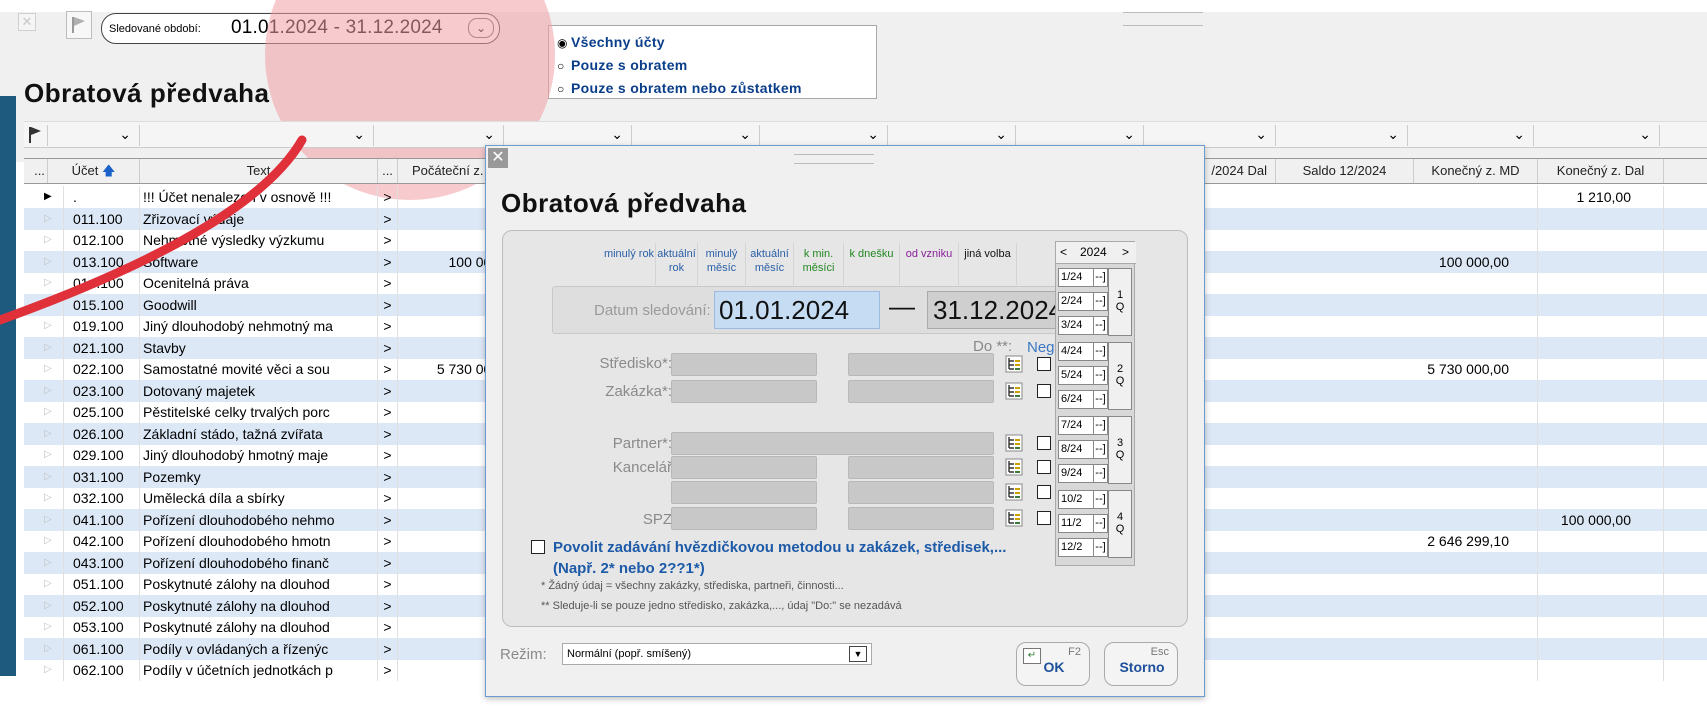 This screenshot has width=1707, height=709. Describe the element at coordinates (858, 654) in the screenshot. I see `chevron-down-icon: ▼` at that location.